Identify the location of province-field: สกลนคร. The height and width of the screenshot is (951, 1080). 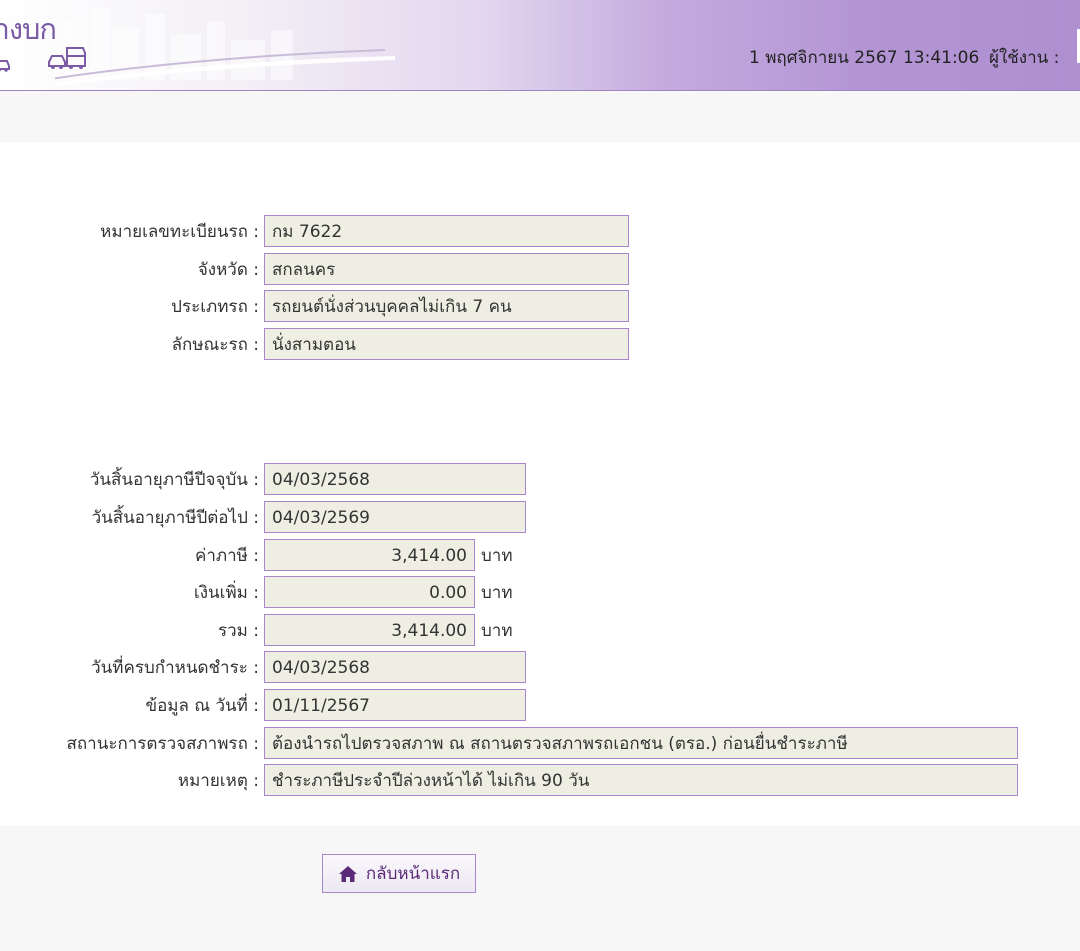
(446, 269).